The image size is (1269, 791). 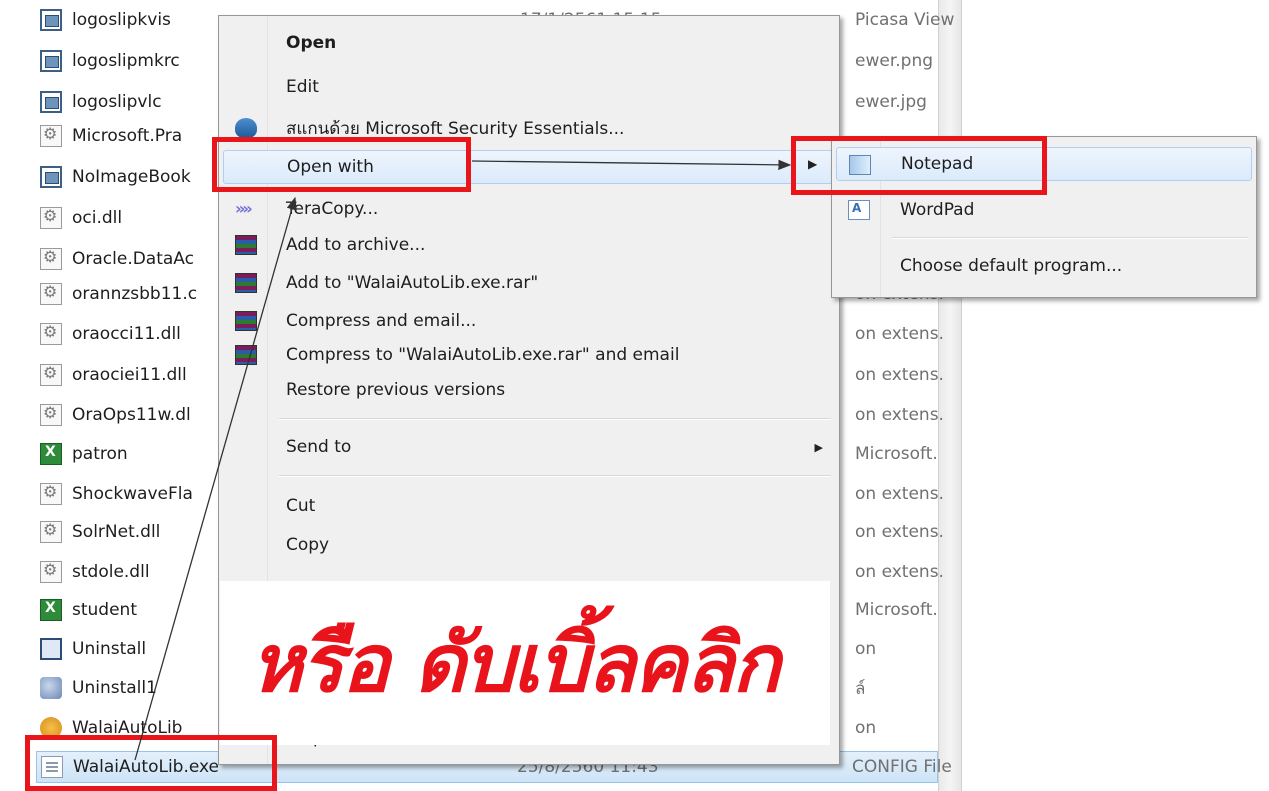 What do you see at coordinates (246, 128) in the screenshot?
I see `security-essentials-icon` at bounding box center [246, 128].